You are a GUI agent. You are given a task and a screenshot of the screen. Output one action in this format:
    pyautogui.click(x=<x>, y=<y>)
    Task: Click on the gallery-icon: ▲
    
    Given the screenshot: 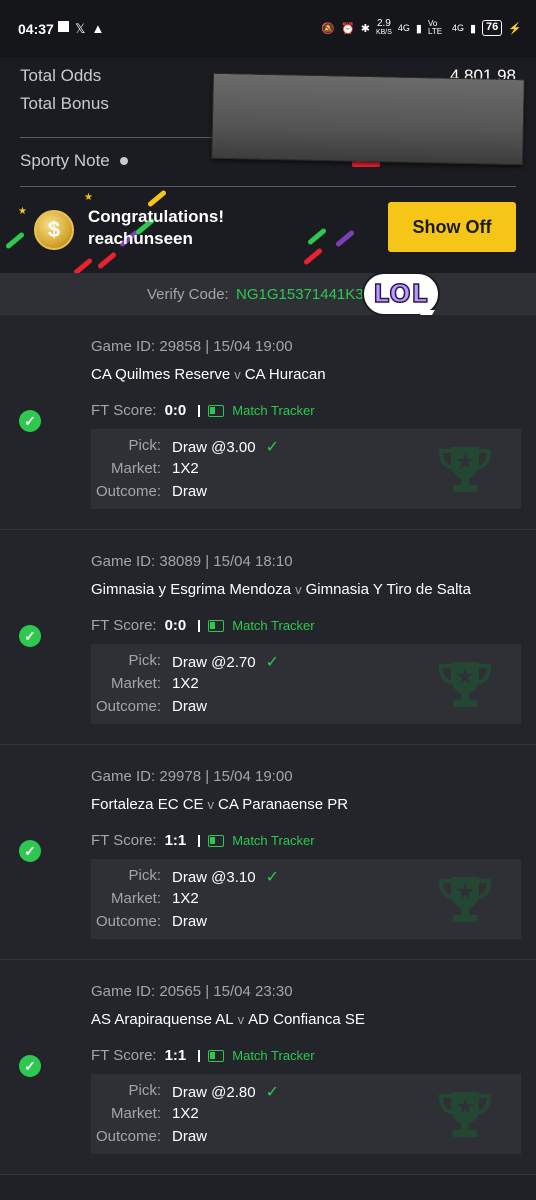 What is the action you would take?
    pyautogui.click(x=98, y=28)
    